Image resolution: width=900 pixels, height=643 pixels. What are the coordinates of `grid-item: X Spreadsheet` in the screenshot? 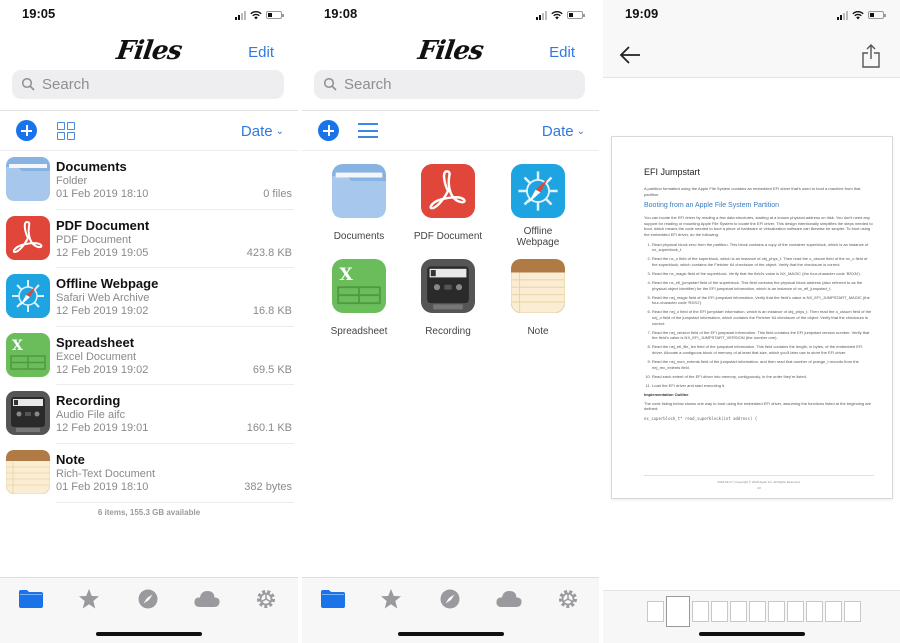 It's located at (359, 298).